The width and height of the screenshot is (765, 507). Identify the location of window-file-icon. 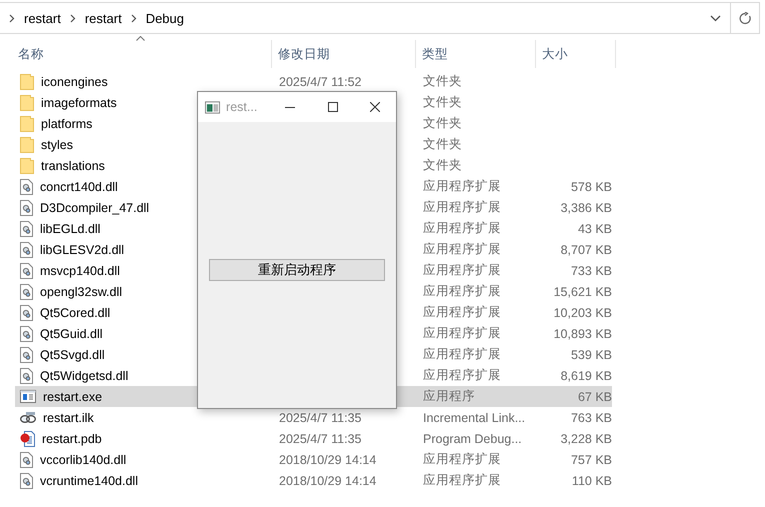
(28, 396).